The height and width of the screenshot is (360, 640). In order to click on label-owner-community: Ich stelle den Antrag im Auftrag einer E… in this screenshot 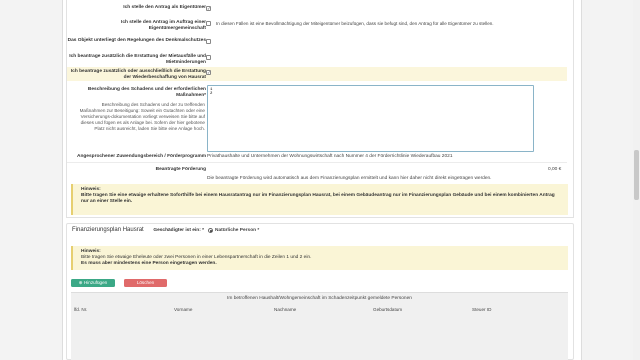, I will do `click(163, 25)`.